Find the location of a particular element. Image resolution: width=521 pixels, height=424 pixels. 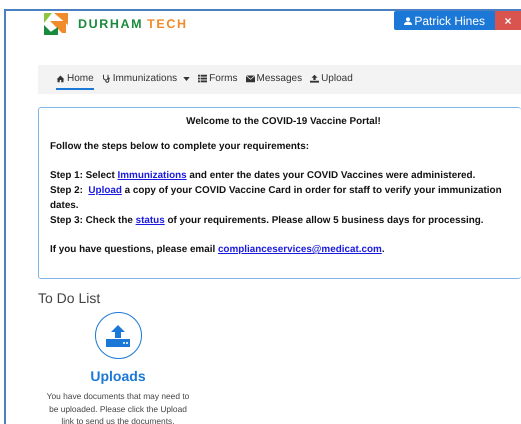

section-heading: To Do List is located at coordinates (70, 298).